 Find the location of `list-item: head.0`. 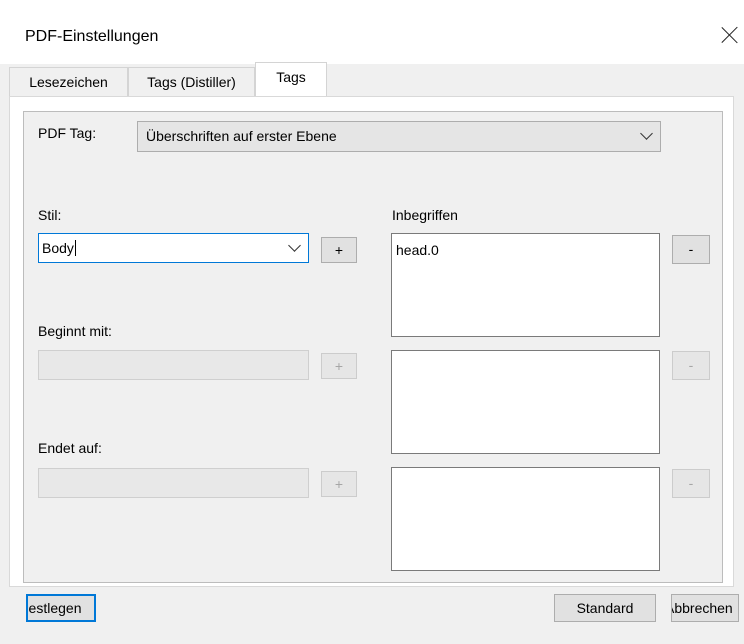

list-item: head.0 is located at coordinates (417, 250).